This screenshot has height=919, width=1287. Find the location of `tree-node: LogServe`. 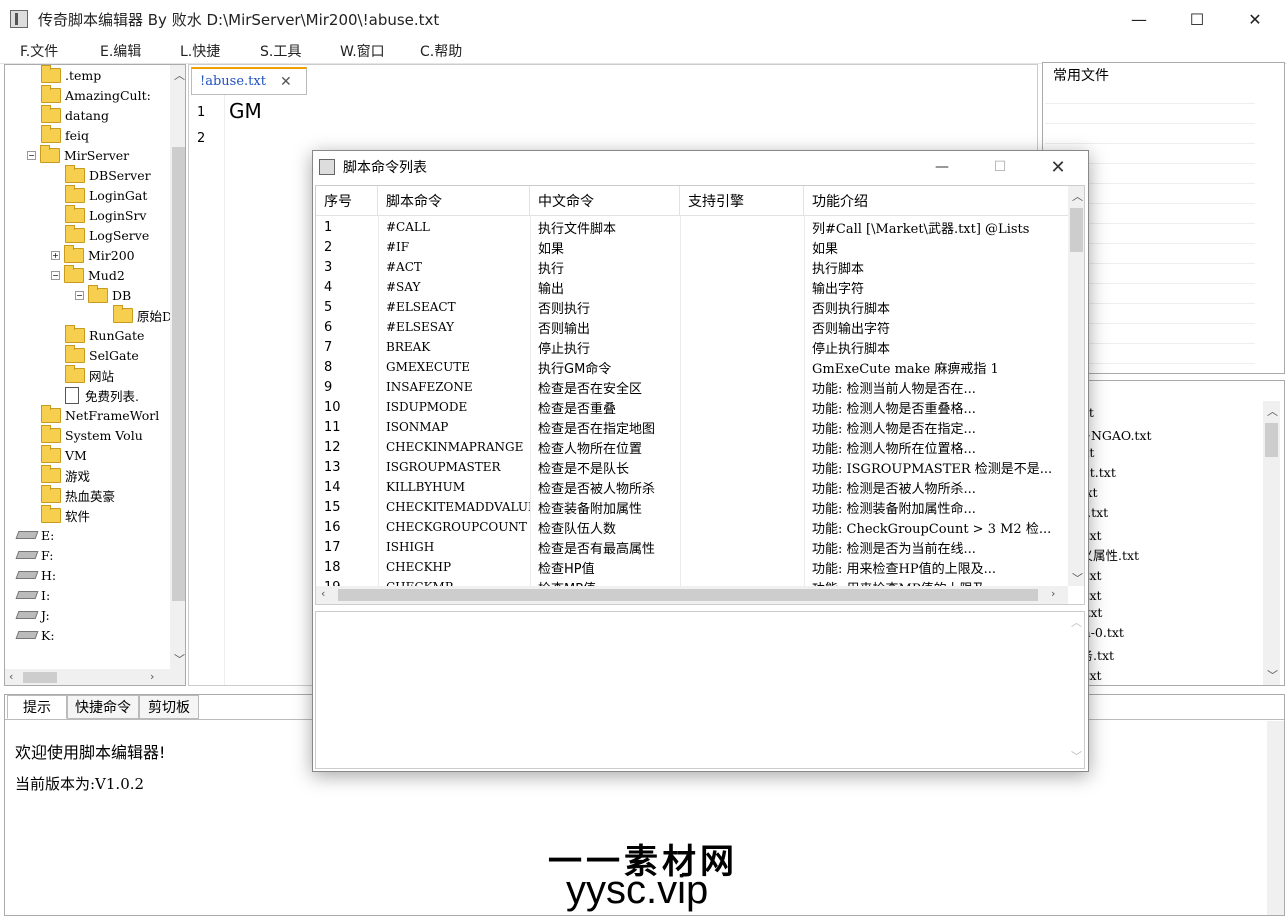

tree-node: LogServe is located at coordinates (107, 234).